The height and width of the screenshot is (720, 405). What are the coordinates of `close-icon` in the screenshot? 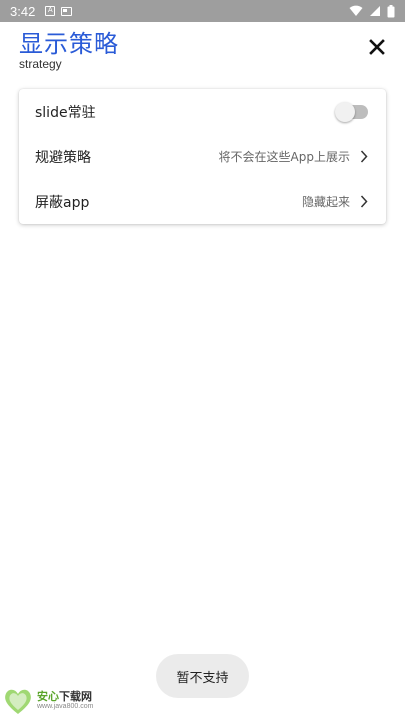 It's located at (377, 47).